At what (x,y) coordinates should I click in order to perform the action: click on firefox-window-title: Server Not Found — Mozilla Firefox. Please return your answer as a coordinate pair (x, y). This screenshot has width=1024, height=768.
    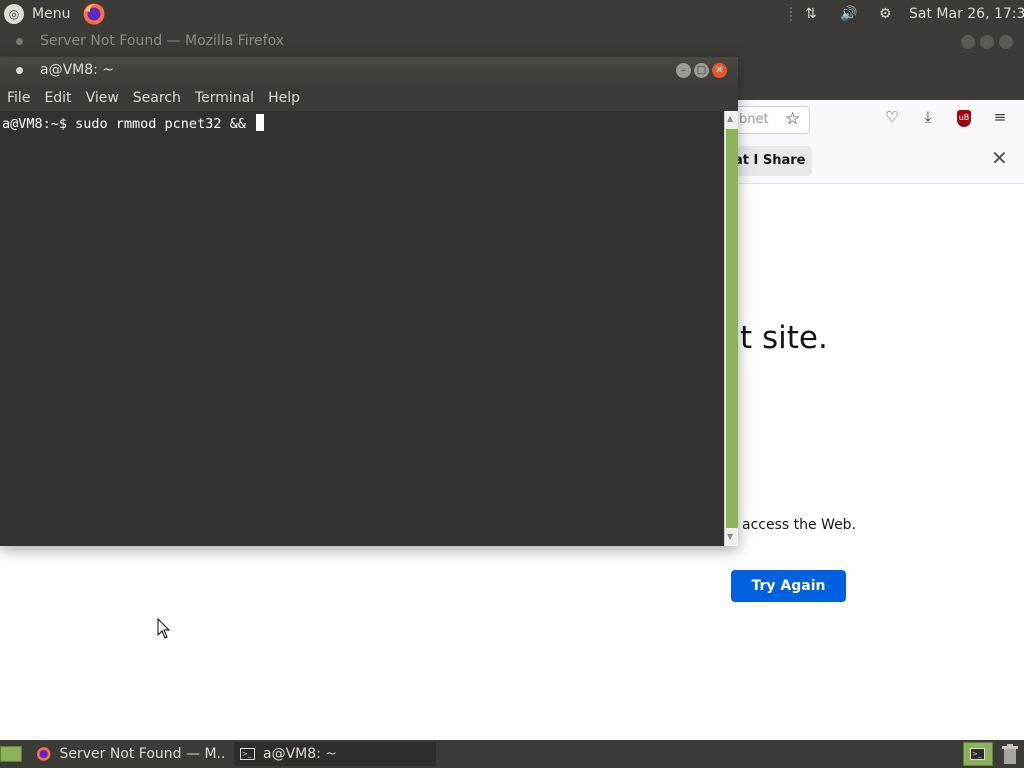
    Looking at the image, I should click on (162, 41).